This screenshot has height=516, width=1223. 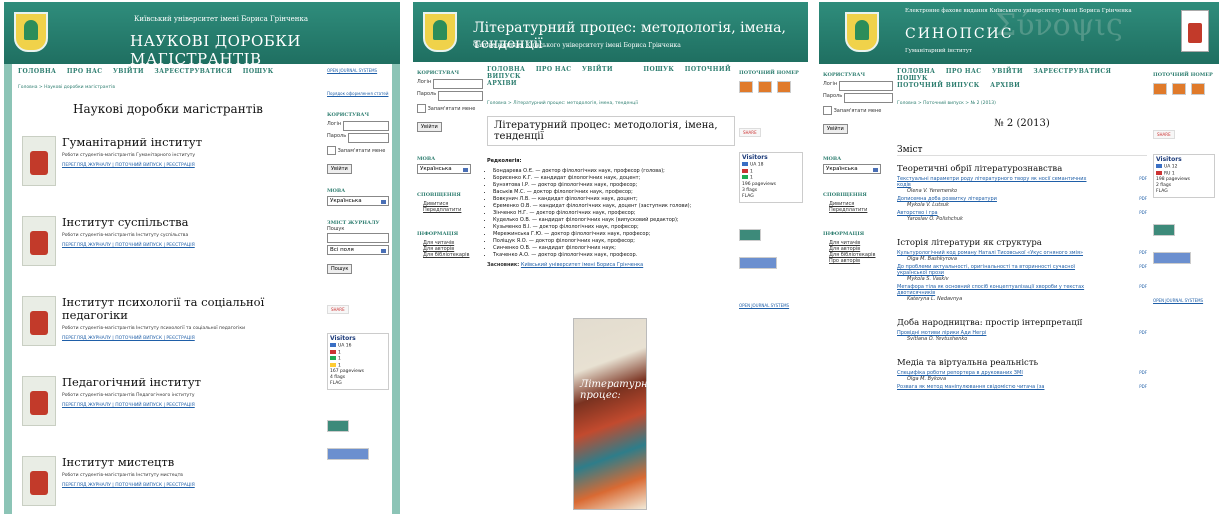 I want to click on search-button: Пошук, so click(x=340, y=269).